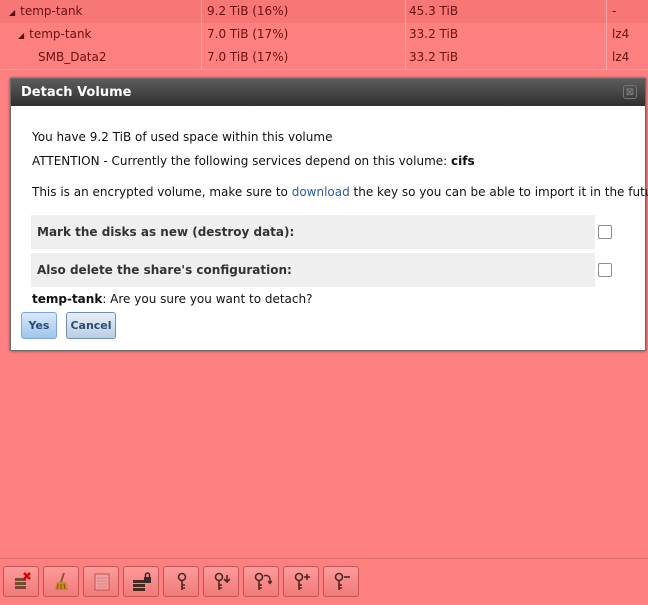  I want to click on download-key-button, so click(221, 581).